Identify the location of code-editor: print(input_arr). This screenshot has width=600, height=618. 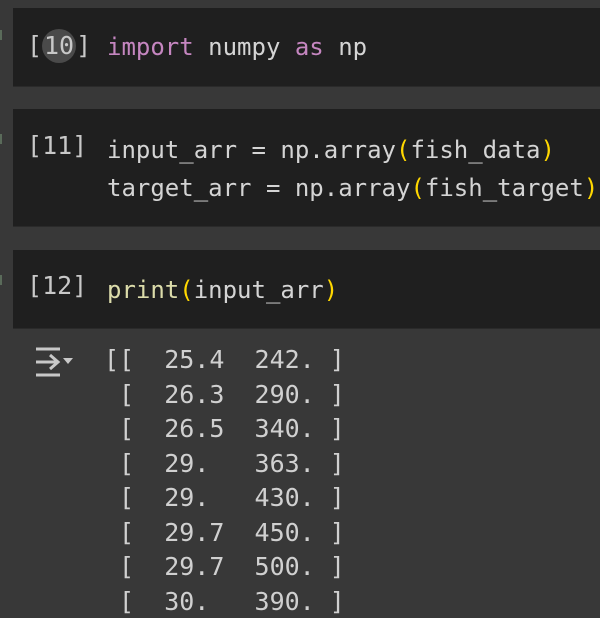
(222, 290).